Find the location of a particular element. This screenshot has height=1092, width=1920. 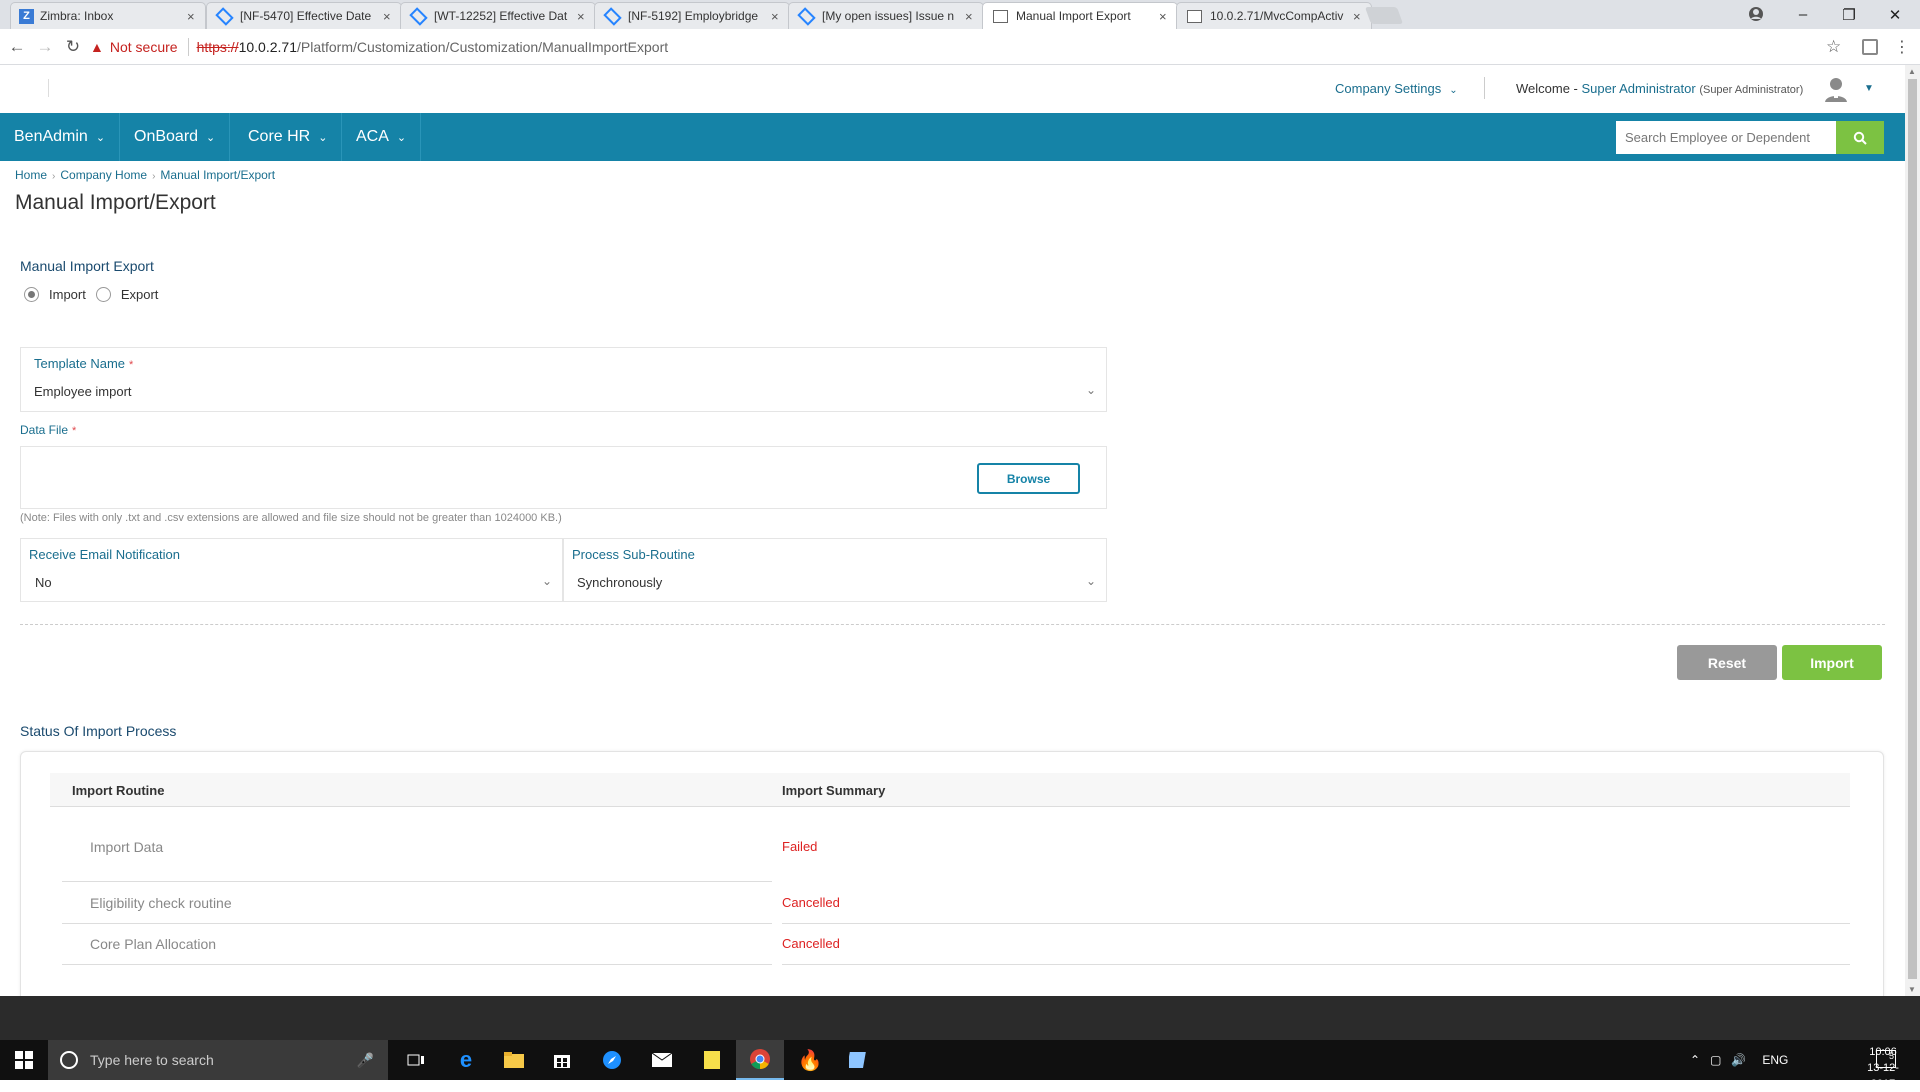

user-menu-caret-icon: ▼ is located at coordinates (1869, 88).